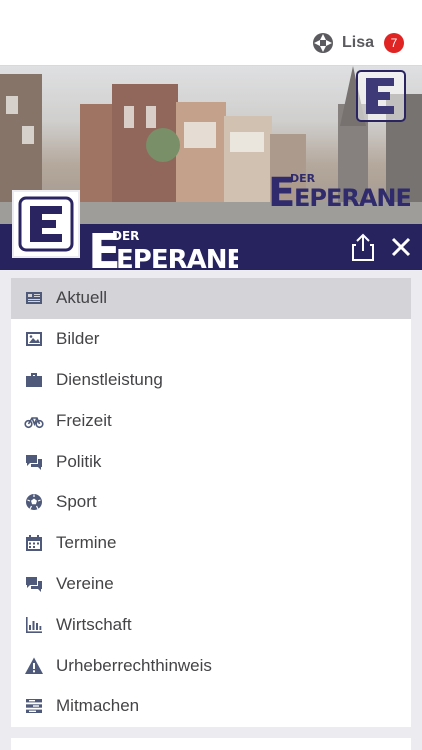 This screenshot has width=422, height=750. What do you see at coordinates (211, 584) in the screenshot?
I see `menu-item-vereine: Vereine` at bounding box center [211, 584].